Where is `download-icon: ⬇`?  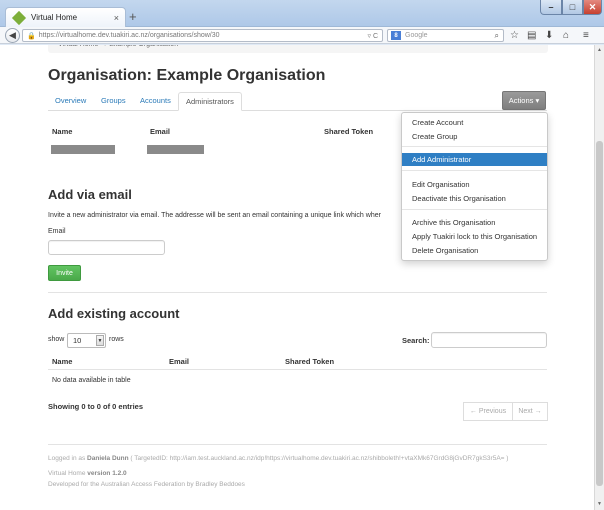 download-icon: ⬇ is located at coordinates (549, 35).